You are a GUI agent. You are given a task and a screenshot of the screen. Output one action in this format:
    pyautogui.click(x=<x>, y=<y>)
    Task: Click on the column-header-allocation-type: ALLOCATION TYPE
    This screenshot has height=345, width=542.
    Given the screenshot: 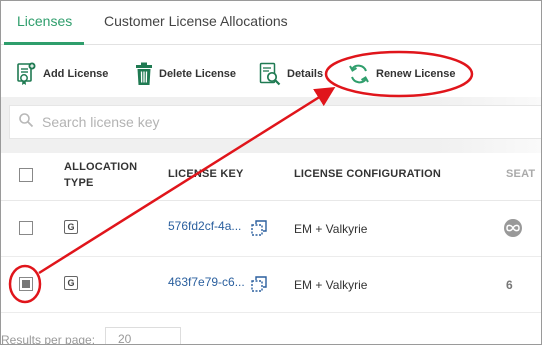 What is the action you would take?
    pyautogui.click(x=109, y=175)
    